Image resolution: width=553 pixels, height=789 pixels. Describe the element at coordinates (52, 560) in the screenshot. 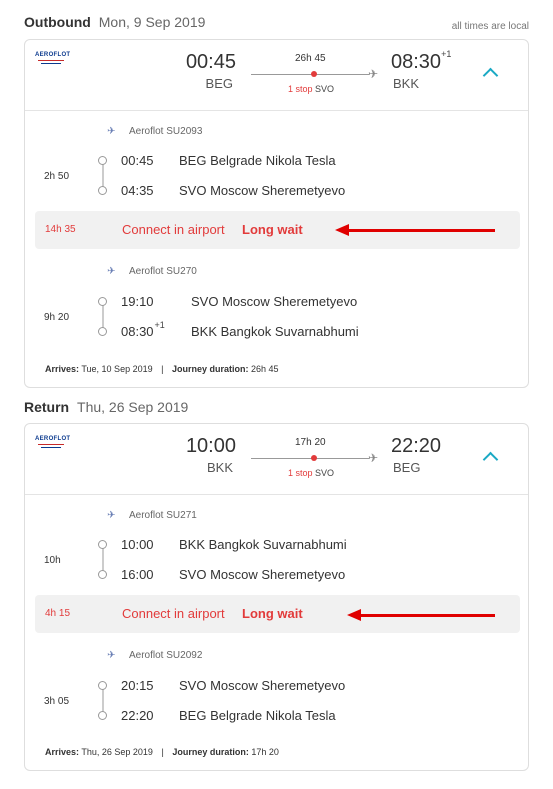

I see `segment-duration: 10h` at that location.